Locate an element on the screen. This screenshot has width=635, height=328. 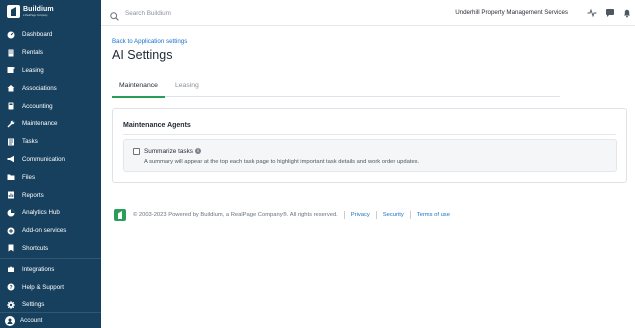
calculator-icon is located at coordinates (11, 106).